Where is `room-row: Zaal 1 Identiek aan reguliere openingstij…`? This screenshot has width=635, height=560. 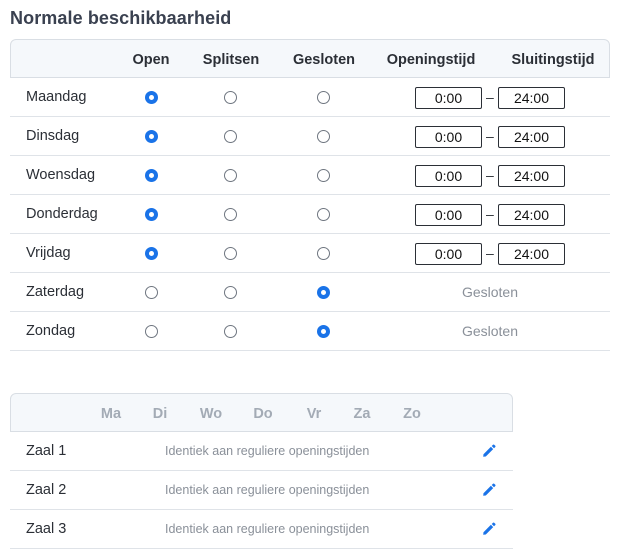 room-row: Zaal 1 Identiek aan reguliere openingstij… is located at coordinates (261, 451).